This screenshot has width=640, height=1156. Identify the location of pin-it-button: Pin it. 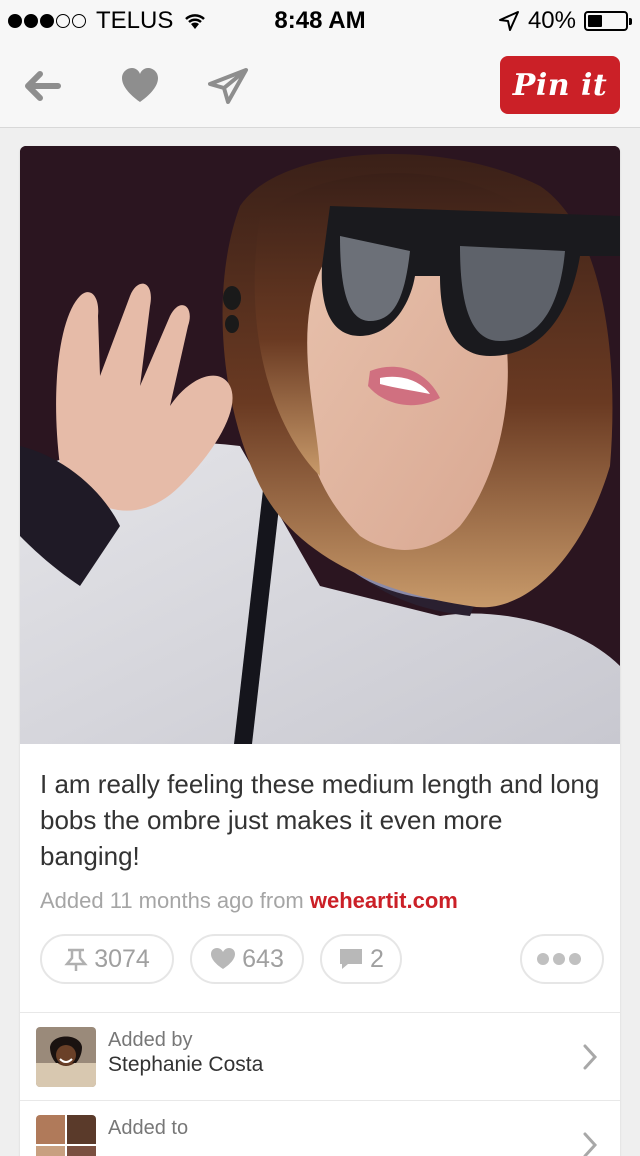
(560, 85).